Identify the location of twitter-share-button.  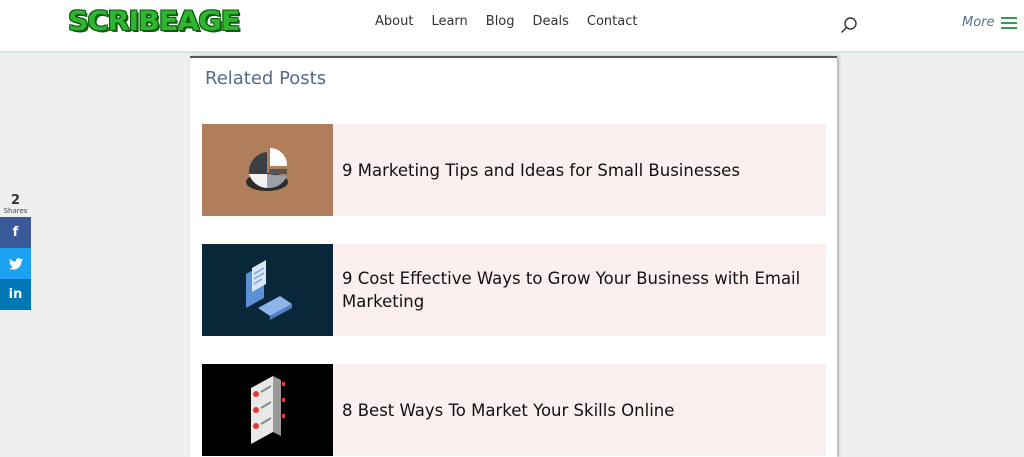
(15, 263).